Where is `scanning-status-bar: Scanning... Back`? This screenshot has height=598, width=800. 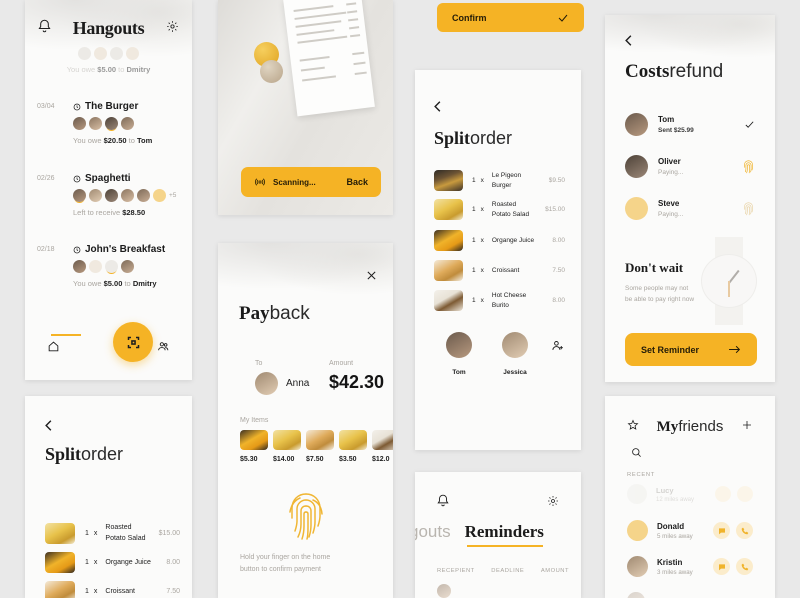 scanning-status-bar: Scanning... Back is located at coordinates (311, 182).